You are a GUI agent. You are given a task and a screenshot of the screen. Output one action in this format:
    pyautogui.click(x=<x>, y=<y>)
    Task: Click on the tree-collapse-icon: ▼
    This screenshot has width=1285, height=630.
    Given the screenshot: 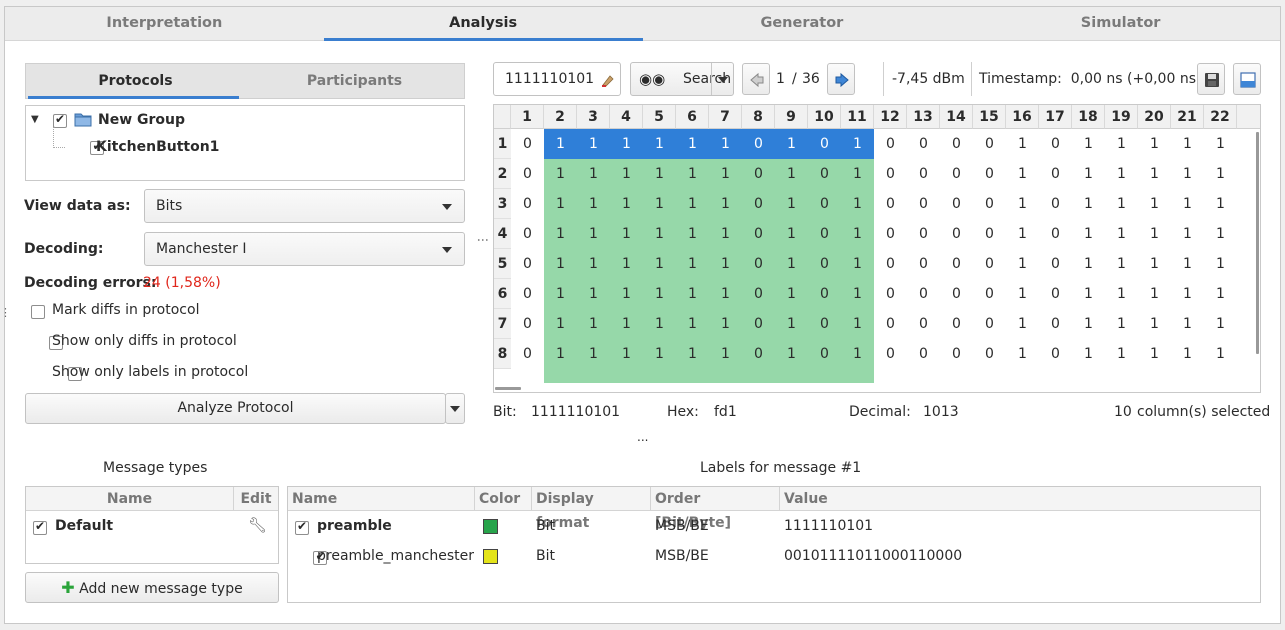 What is the action you would take?
    pyautogui.click(x=35, y=119)
    